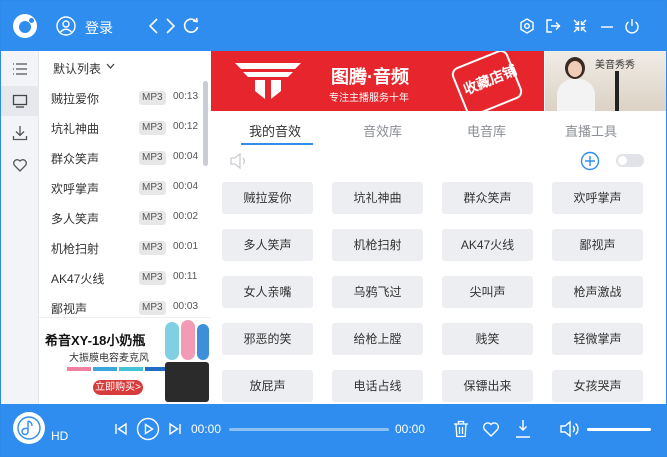 The height and width of the screenshot is (457, 667). What do you see at coordinates (75, 129) in the screenshot?
I see `track-name: 坑礼神曲` at bounding box center [75, 129].